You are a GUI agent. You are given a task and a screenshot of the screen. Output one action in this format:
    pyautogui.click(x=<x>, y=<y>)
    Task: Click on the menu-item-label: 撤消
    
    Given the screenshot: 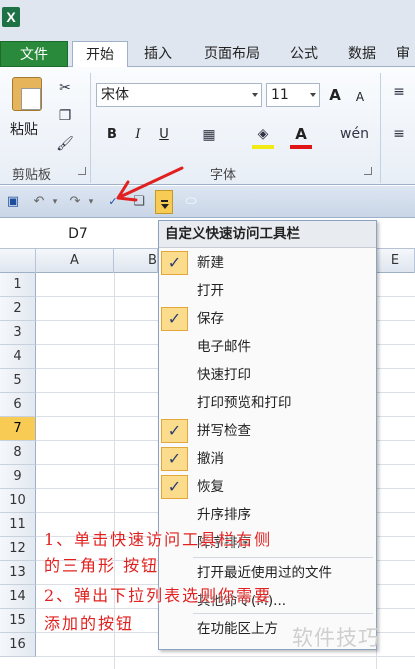 What is the action you would take?
    pyautogui.click(x=210, y=459)
    